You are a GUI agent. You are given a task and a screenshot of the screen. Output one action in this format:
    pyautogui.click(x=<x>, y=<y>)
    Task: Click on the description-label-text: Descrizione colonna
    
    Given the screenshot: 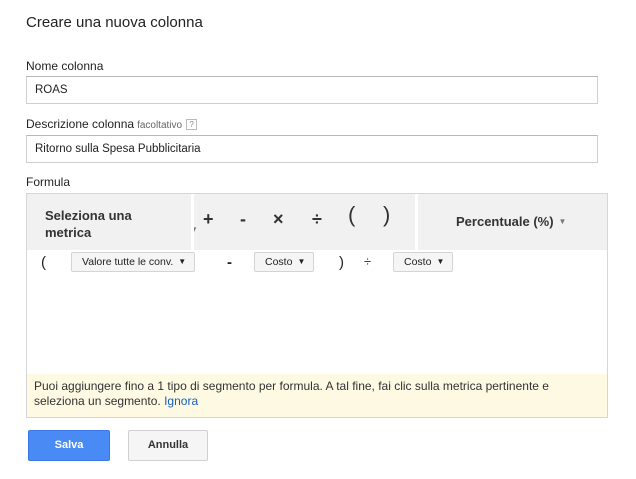 What is the action you would take?
    pyautogui.click(x=80, y=124)
    